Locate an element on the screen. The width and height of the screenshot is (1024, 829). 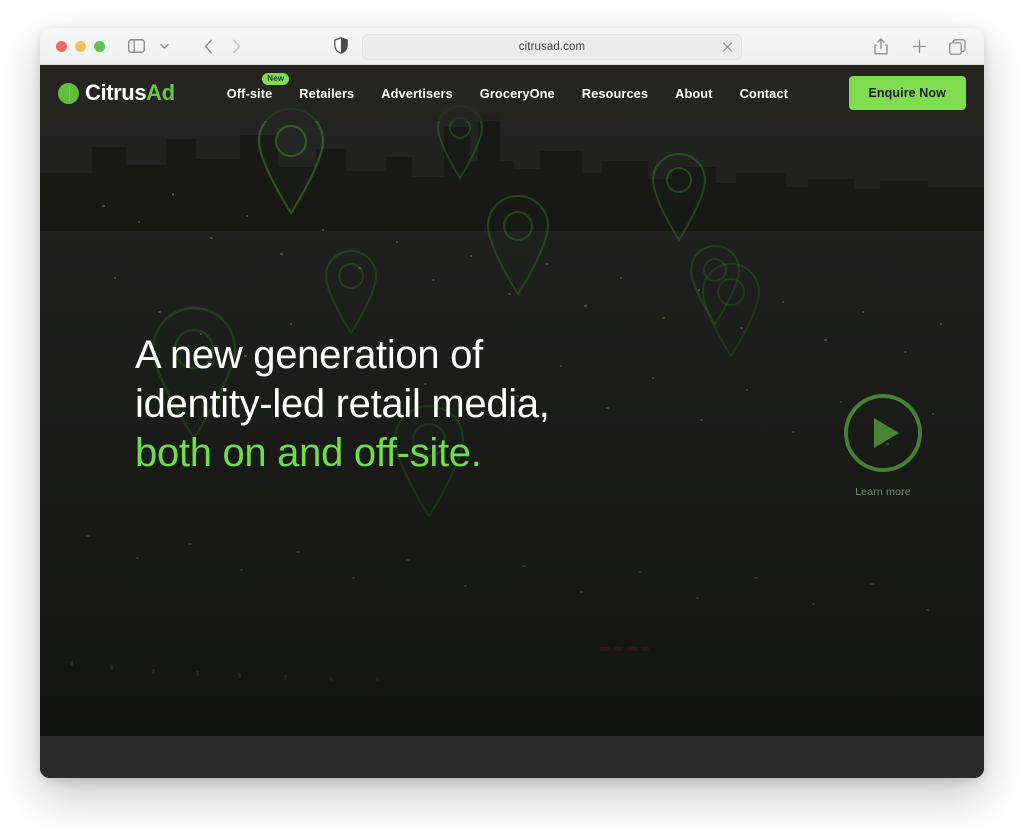
back-chevron-icon is located at coordinates (208, 46).